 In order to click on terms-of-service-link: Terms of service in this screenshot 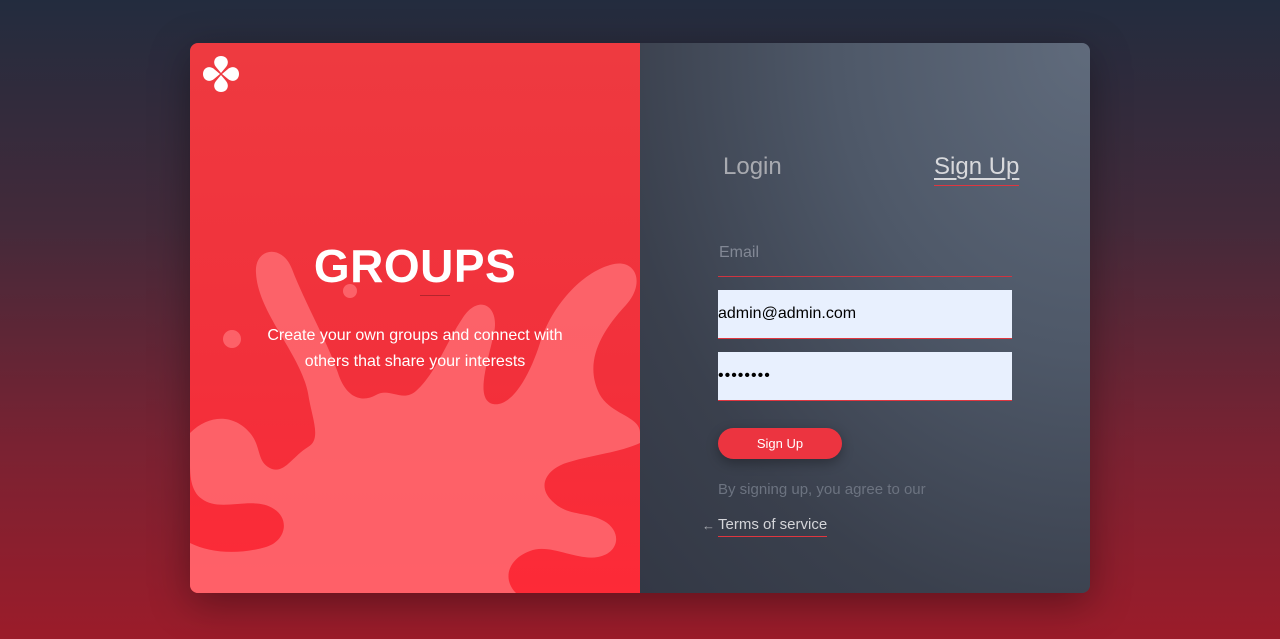, I will do `click(773, 526)`.